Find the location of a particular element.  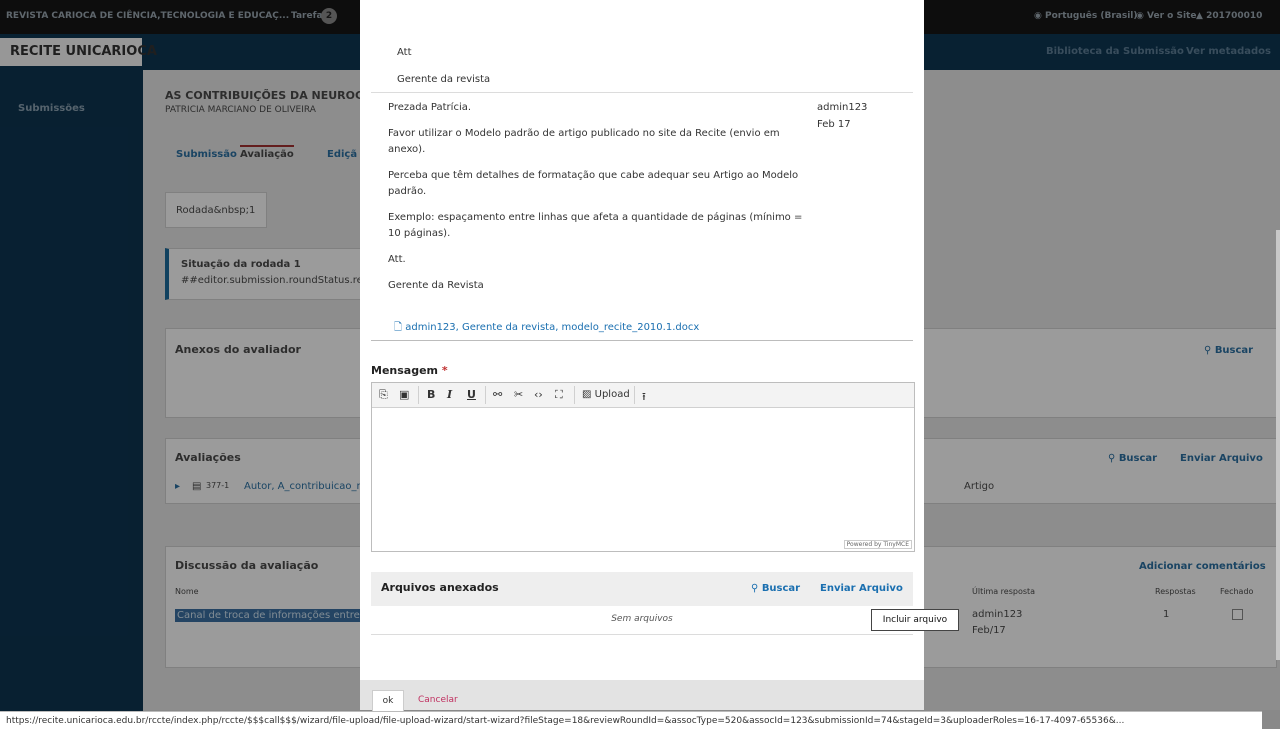

prev-message-line2: Gerente da revista is located at coordinates (444, 79).